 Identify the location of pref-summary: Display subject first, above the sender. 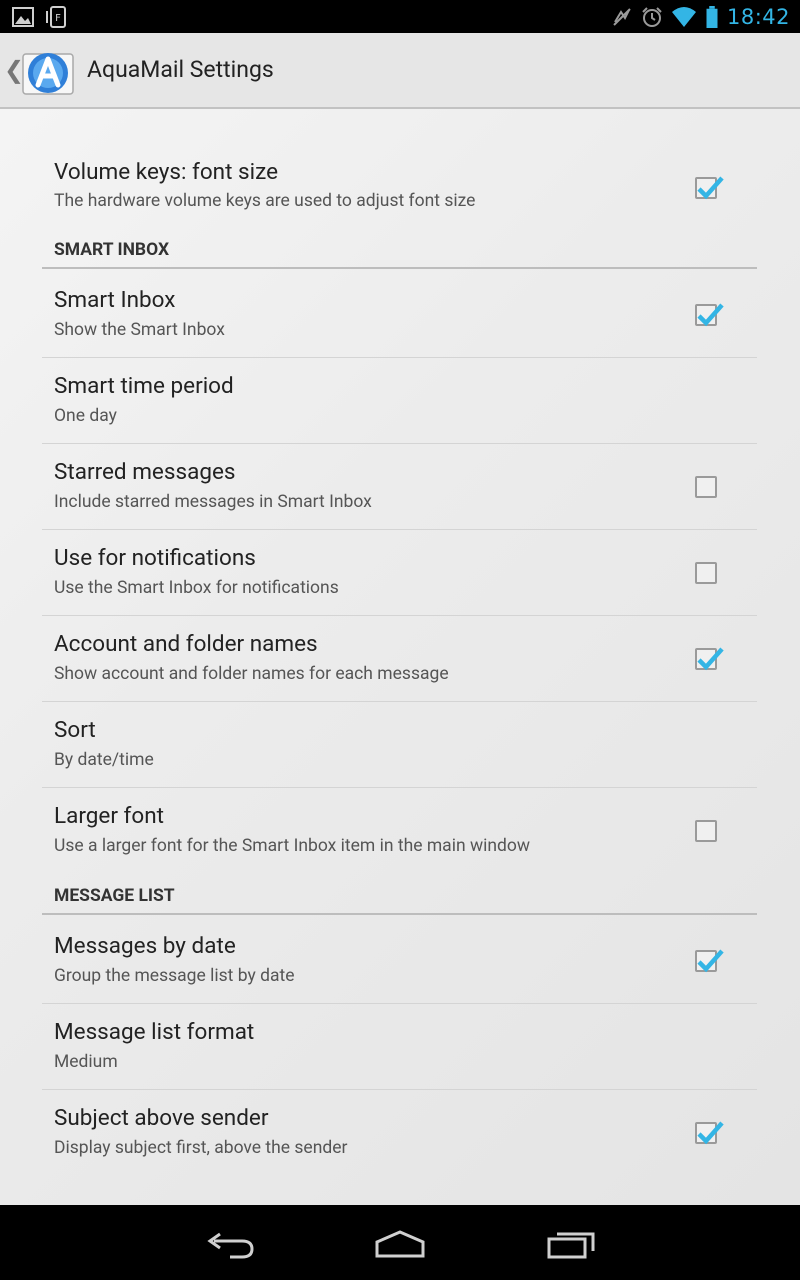
(201, 1148).